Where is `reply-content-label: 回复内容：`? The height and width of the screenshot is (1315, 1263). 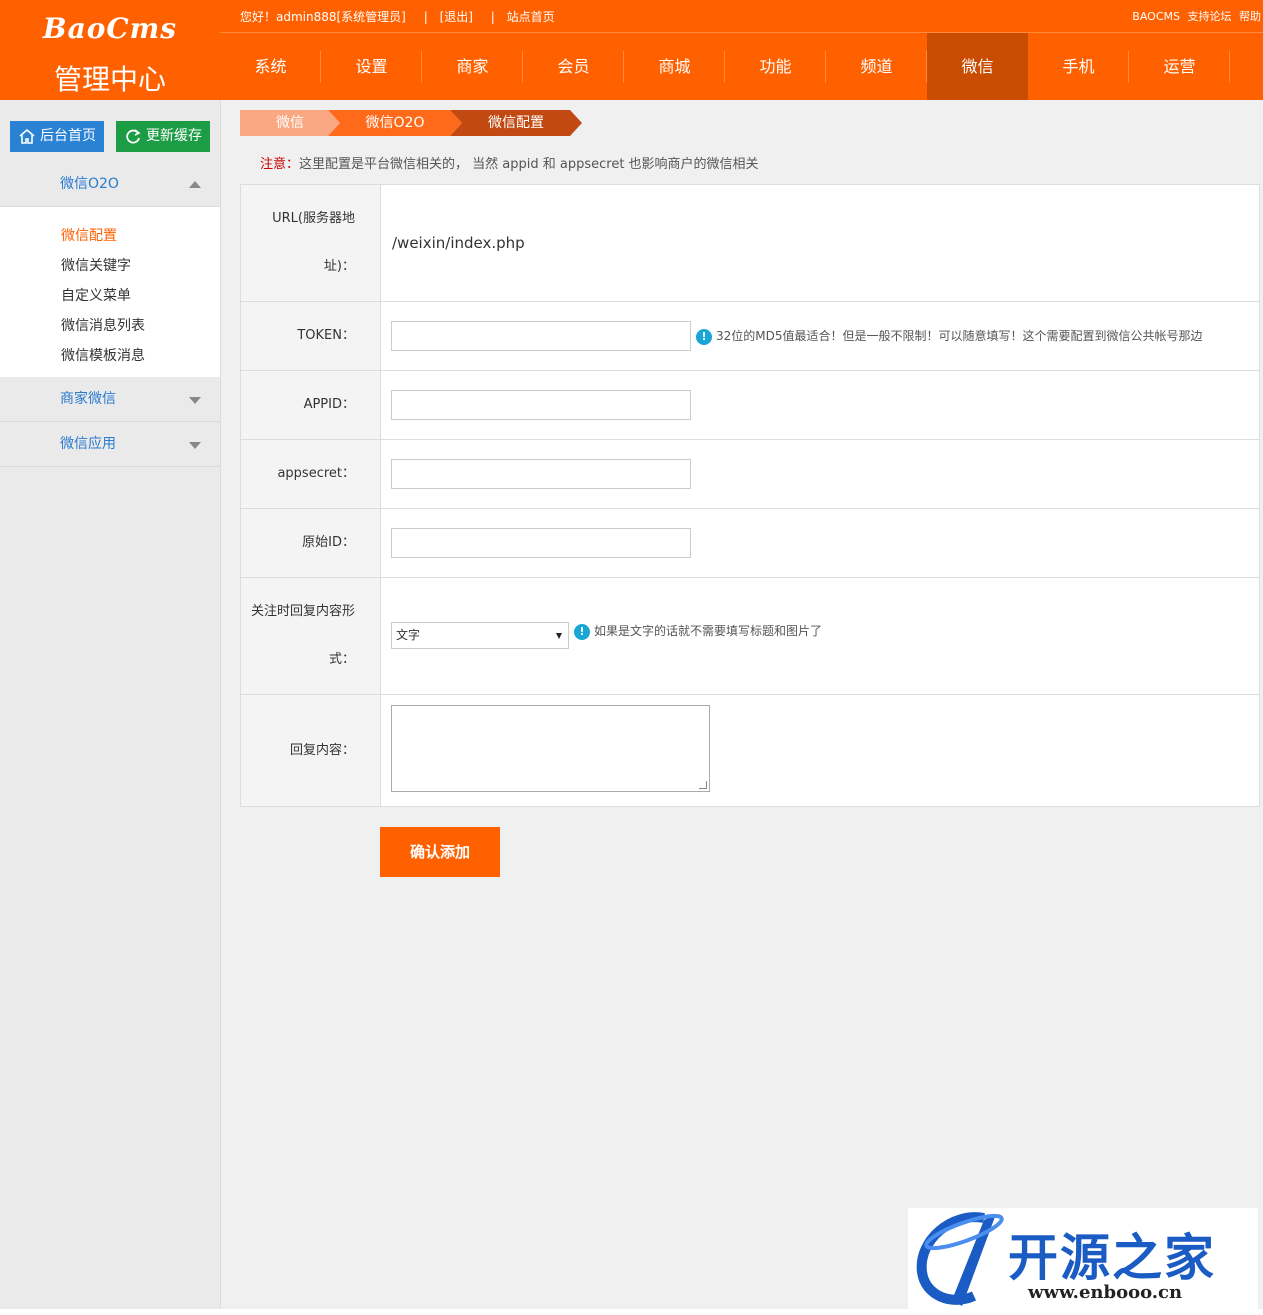 reply-content-label: 回复内容： is located at coordinates (322, 750).